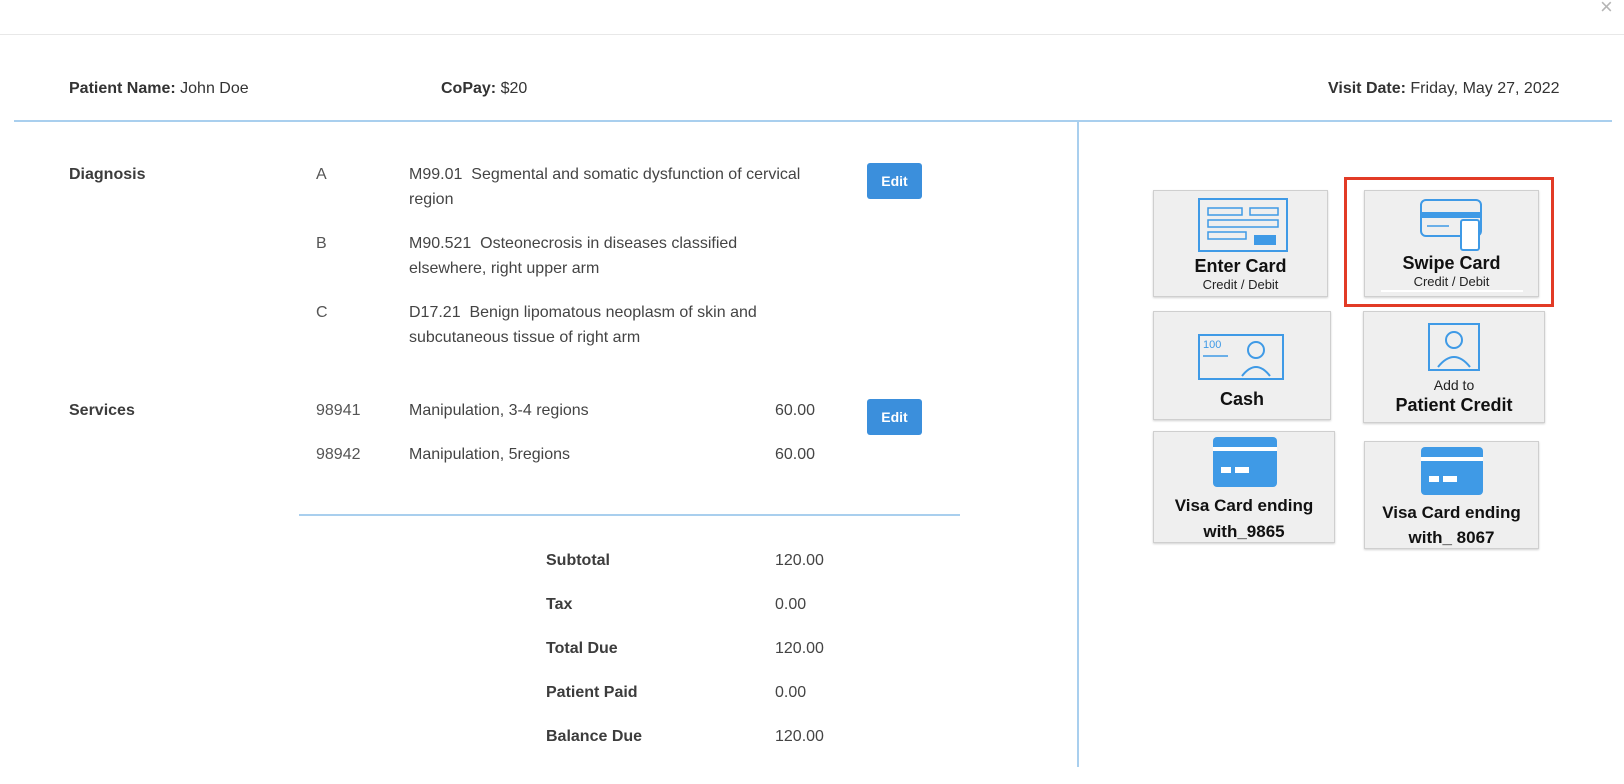  I want to click on patient-credit-title: Patient Credit, so click(1454, 405).